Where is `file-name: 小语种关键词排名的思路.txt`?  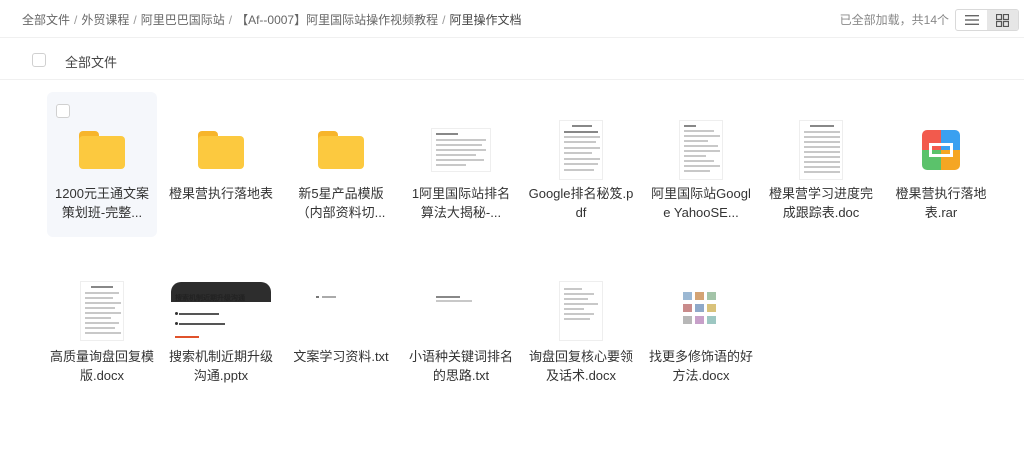 file-name: 小语种关键词排名的思路.txt is located at coordinates (460, 366).